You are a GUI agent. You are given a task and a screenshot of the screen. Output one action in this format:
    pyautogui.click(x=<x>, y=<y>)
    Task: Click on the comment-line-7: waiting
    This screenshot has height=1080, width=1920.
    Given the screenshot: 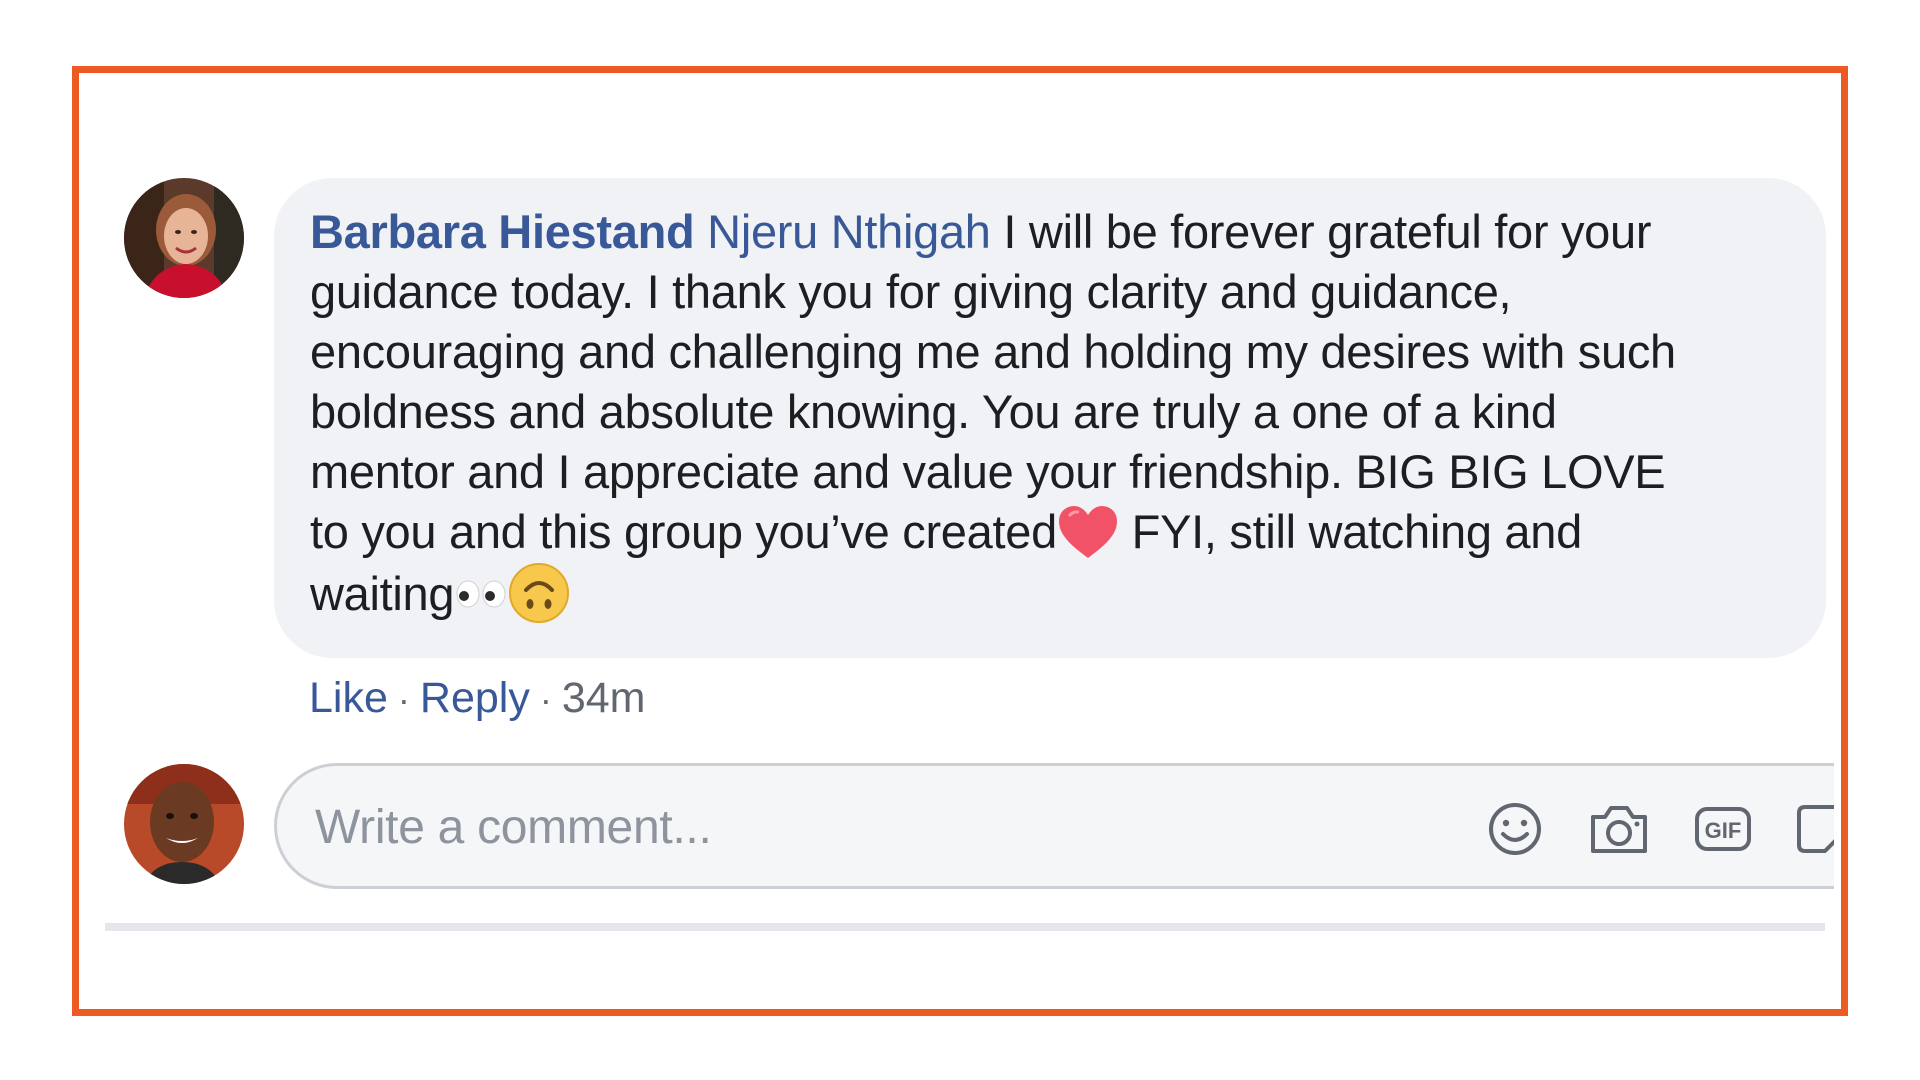 What is the action you would take?
    pyautogui.click(x=1050, y=595)
    